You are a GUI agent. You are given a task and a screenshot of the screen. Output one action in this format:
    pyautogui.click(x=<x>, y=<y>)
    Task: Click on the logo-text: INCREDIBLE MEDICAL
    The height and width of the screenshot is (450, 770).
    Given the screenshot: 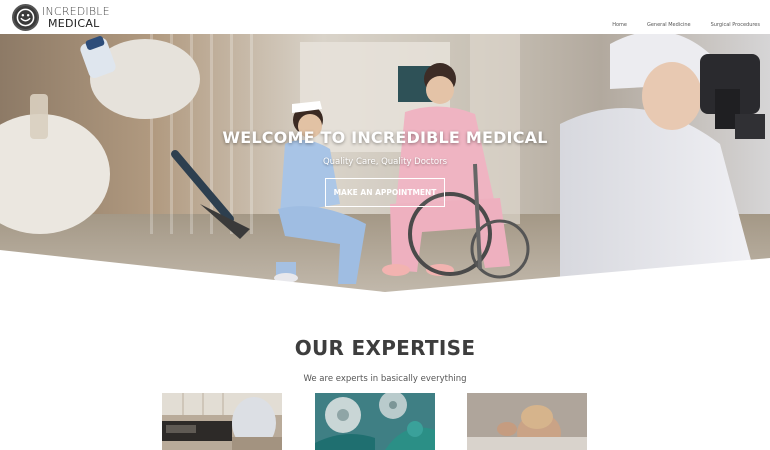 What is the action you would take?
    pyautogui.click(x=76, y=17)
    